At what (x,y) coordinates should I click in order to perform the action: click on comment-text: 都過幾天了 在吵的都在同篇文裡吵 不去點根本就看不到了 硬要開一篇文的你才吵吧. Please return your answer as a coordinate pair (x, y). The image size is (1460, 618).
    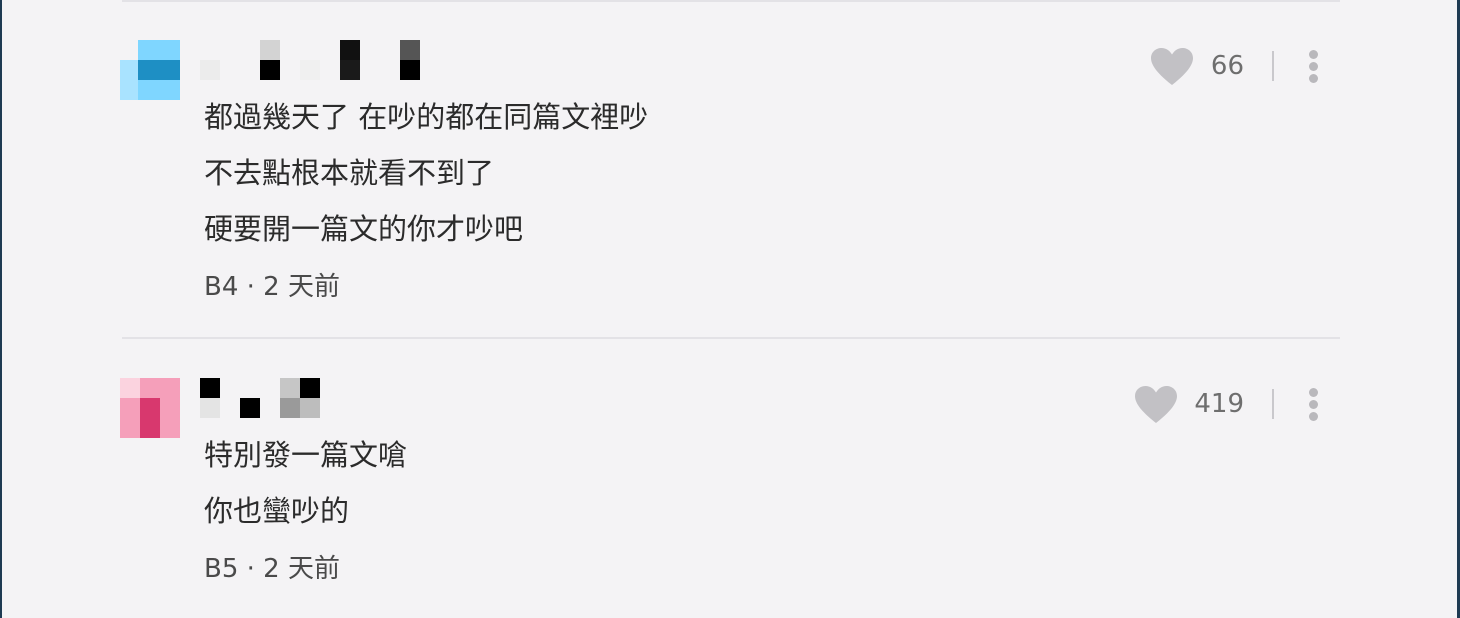
    Looking at the image, I should click on (426, 173).